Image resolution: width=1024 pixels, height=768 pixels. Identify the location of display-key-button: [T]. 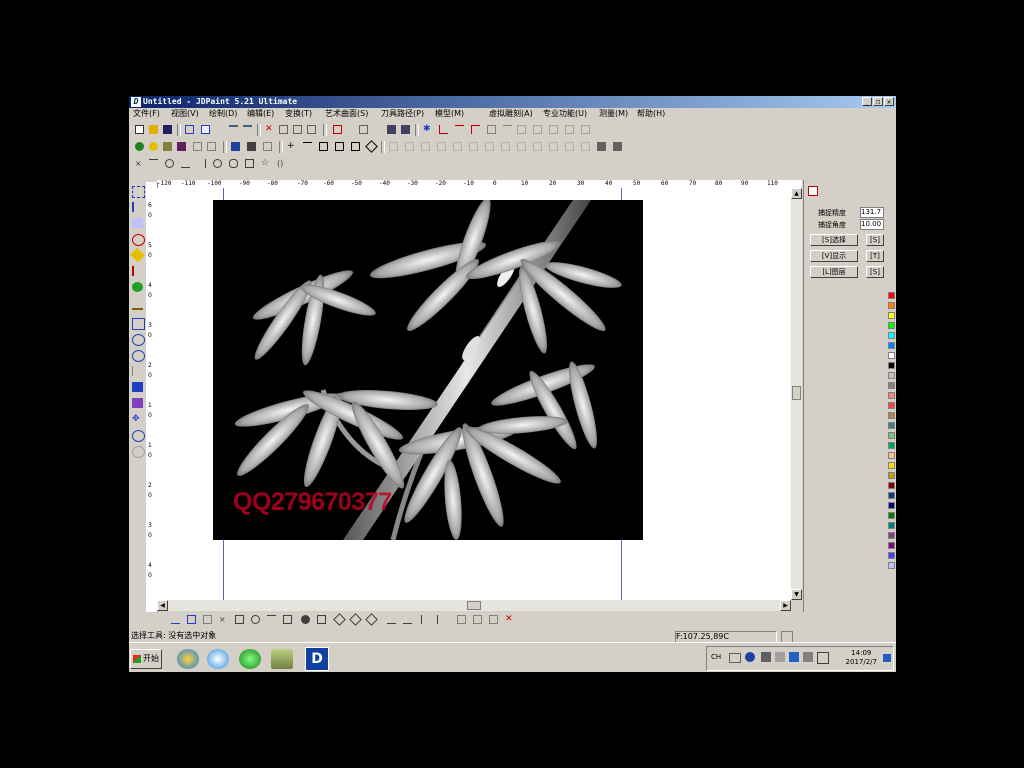
(875, 256).